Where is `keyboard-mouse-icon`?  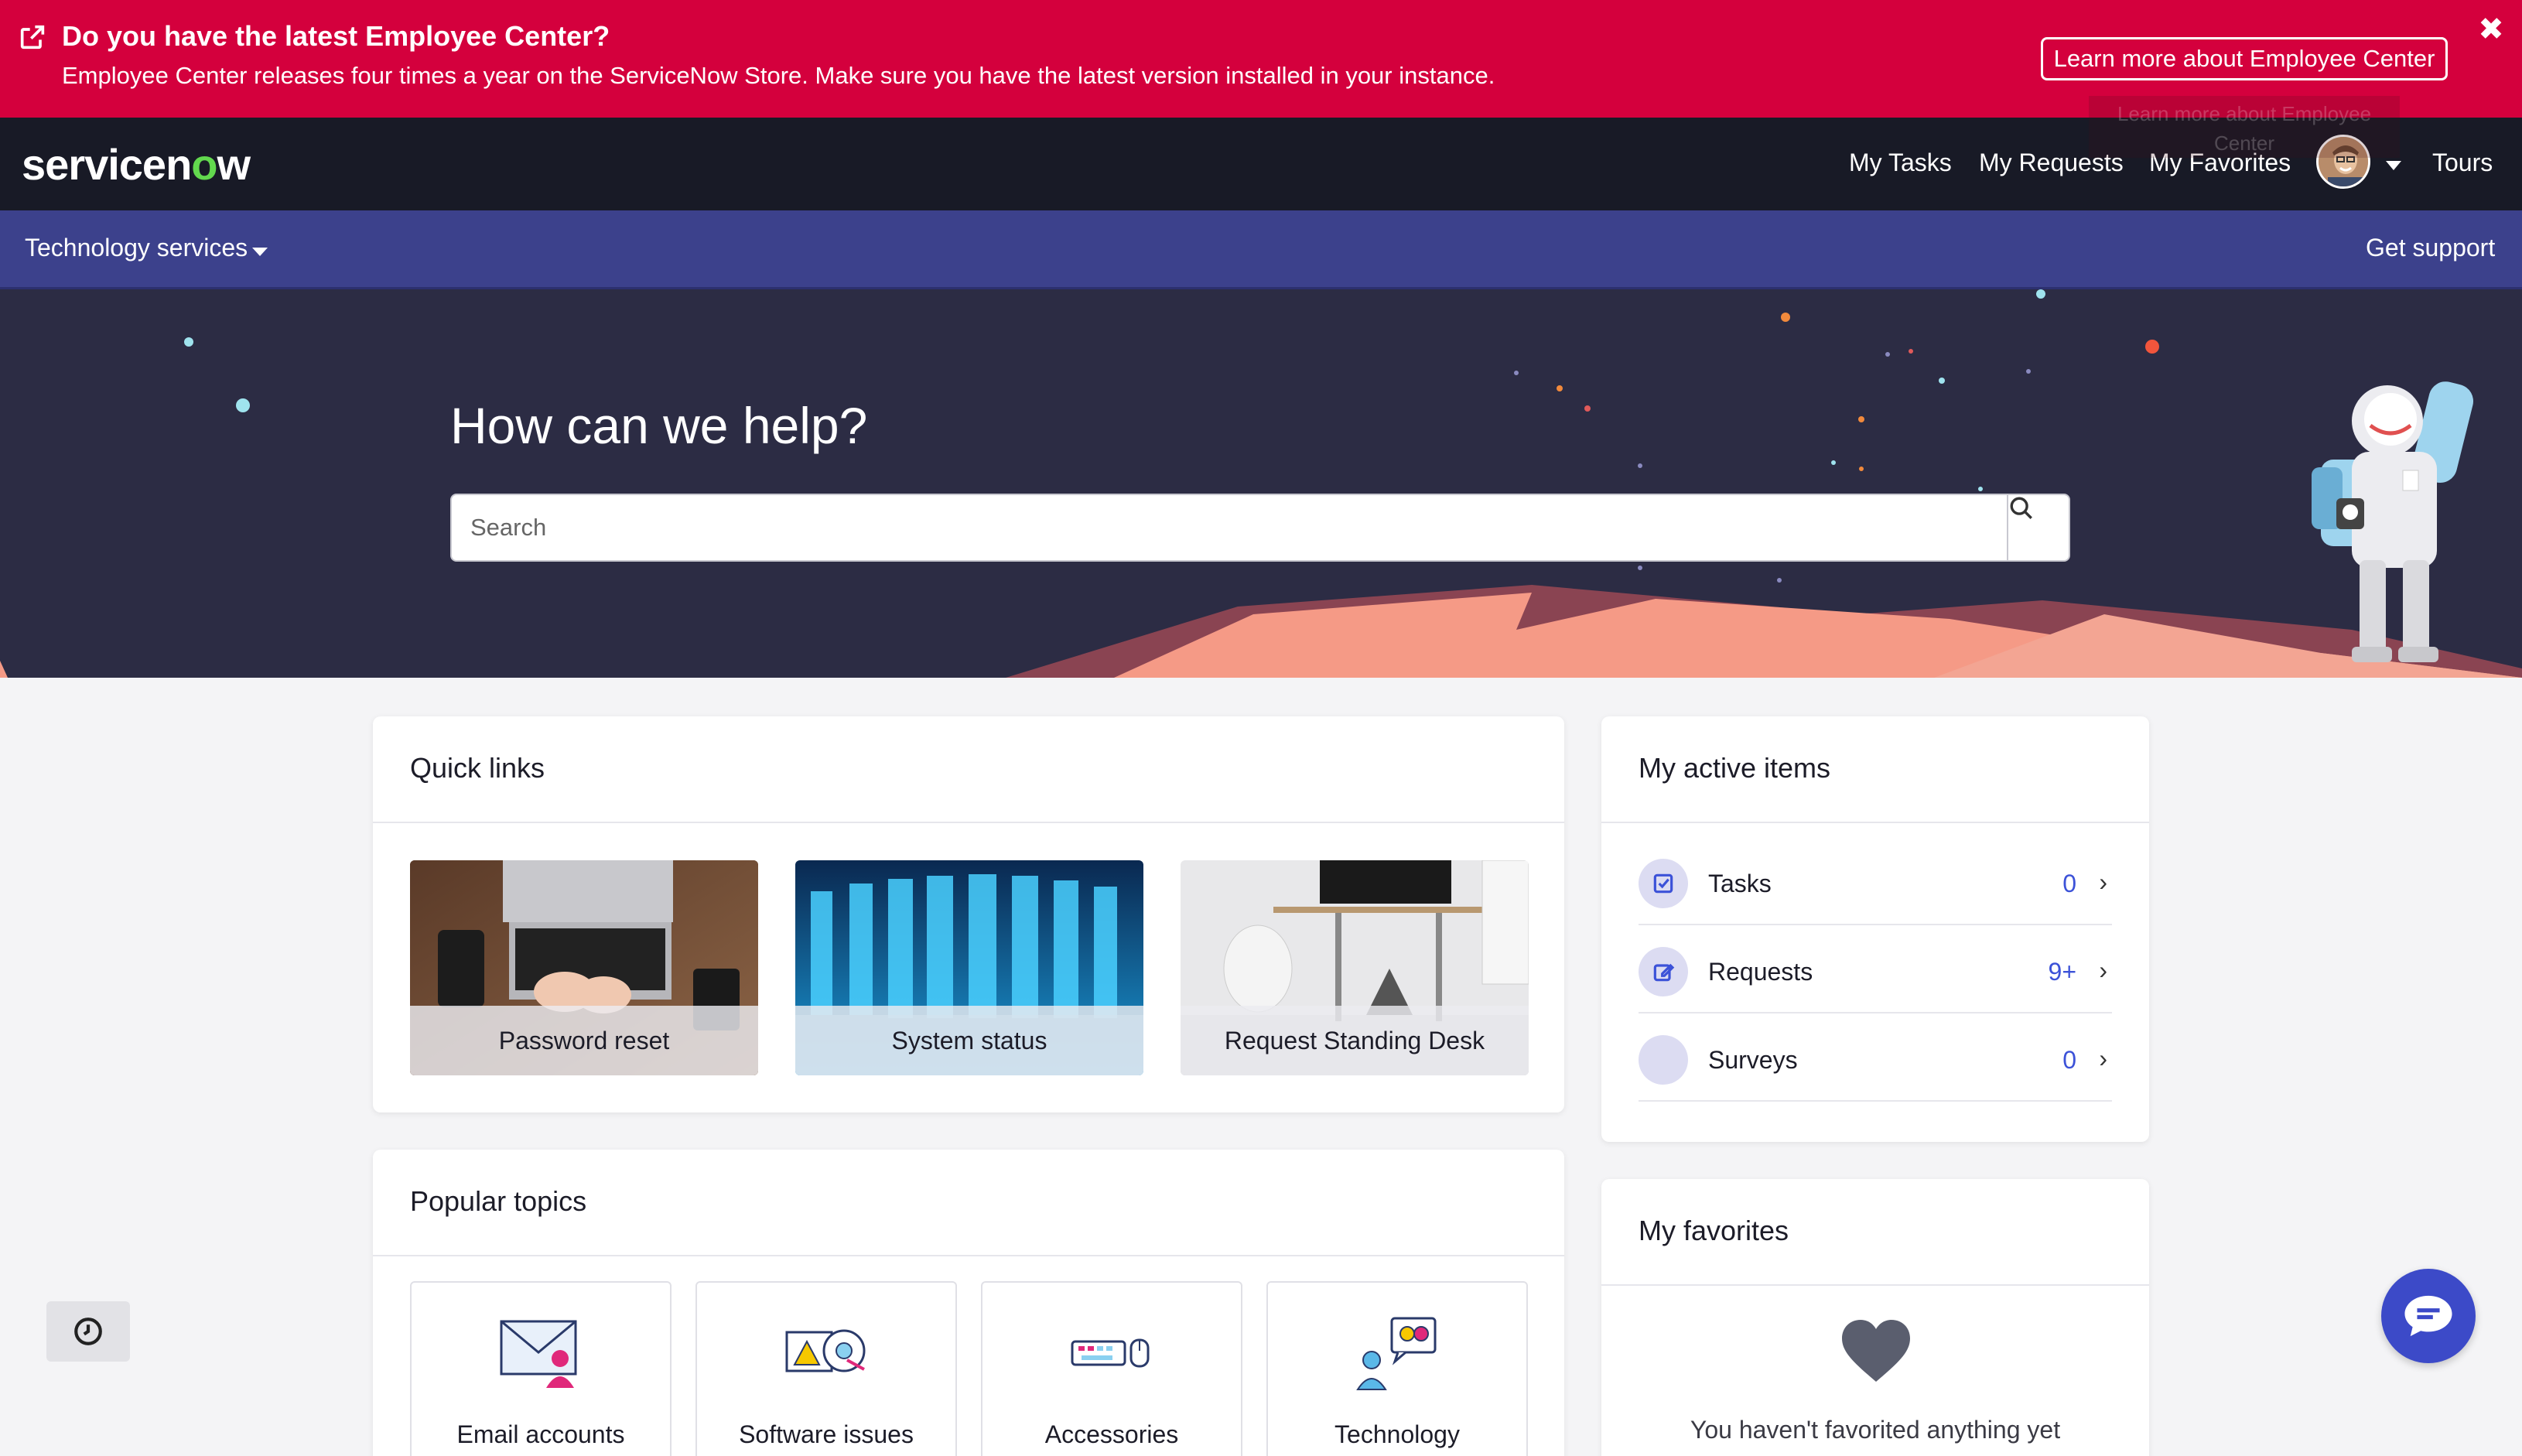
keyboard-mouse-icon is located at coordinates (1110, 1353).